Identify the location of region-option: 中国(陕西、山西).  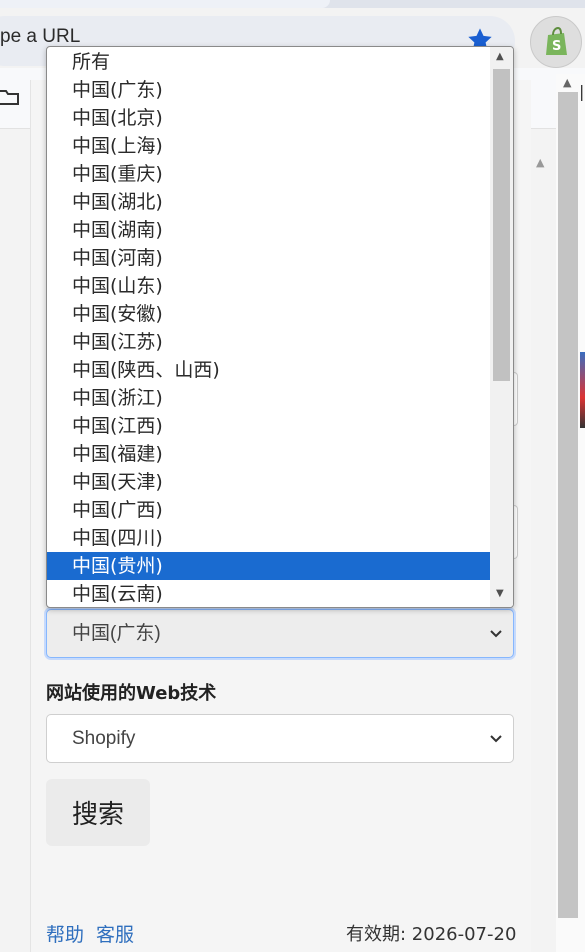
(268, 370).